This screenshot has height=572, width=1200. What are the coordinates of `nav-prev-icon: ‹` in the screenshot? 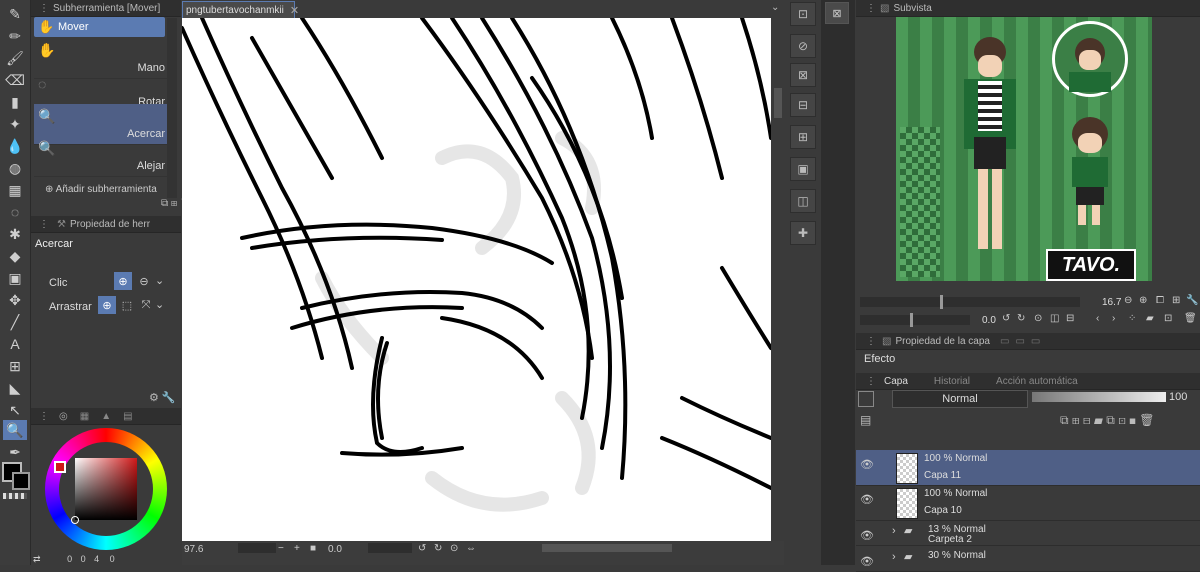 It's located at (1097, 318).